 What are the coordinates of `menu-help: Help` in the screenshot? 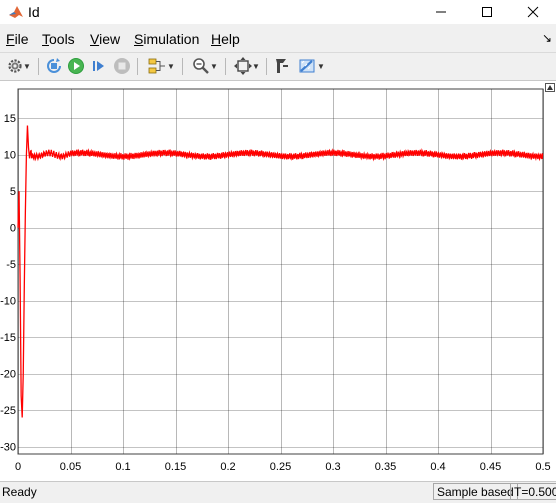 It's located at (225, 39).